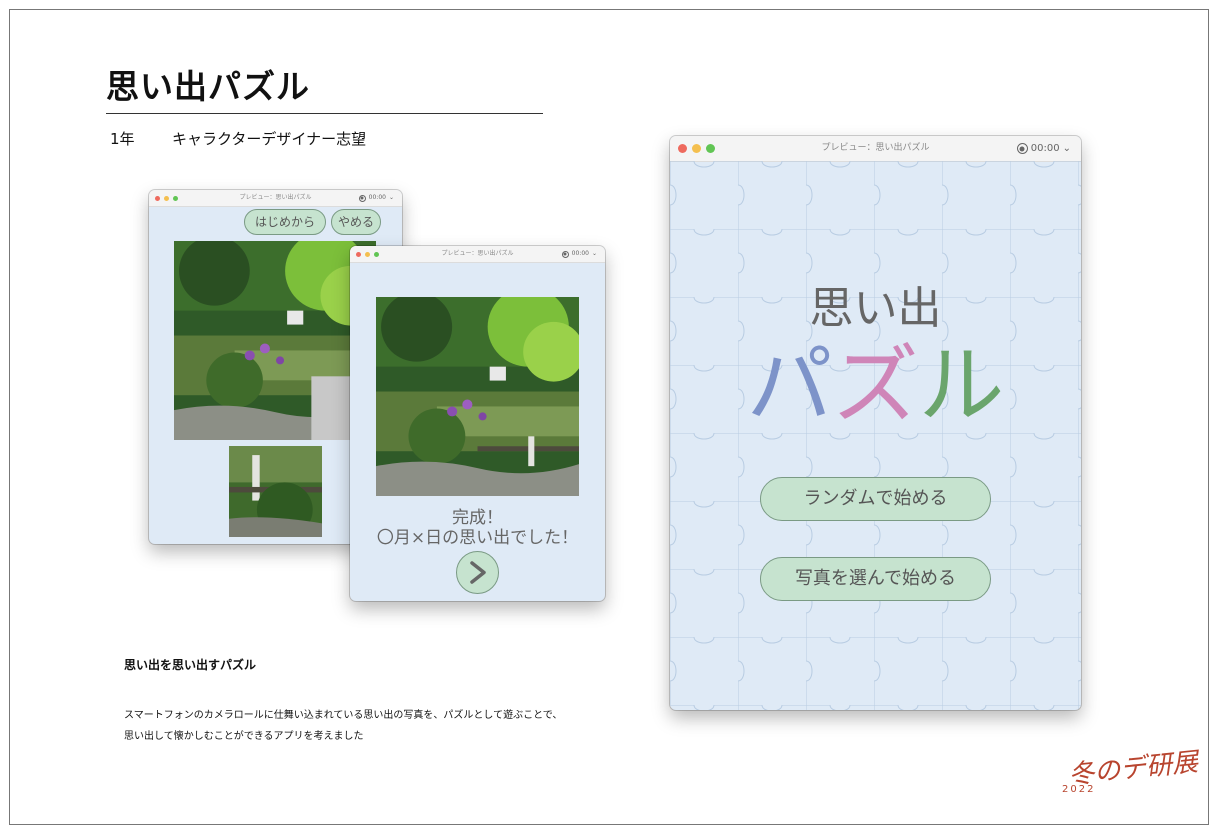 The width and height of the screenshot is (1218, 834). What do you see at coordinates (477, 518) in the screenshot?
I see `complete-line-1: 完成！` at bounding box center [477, 518].